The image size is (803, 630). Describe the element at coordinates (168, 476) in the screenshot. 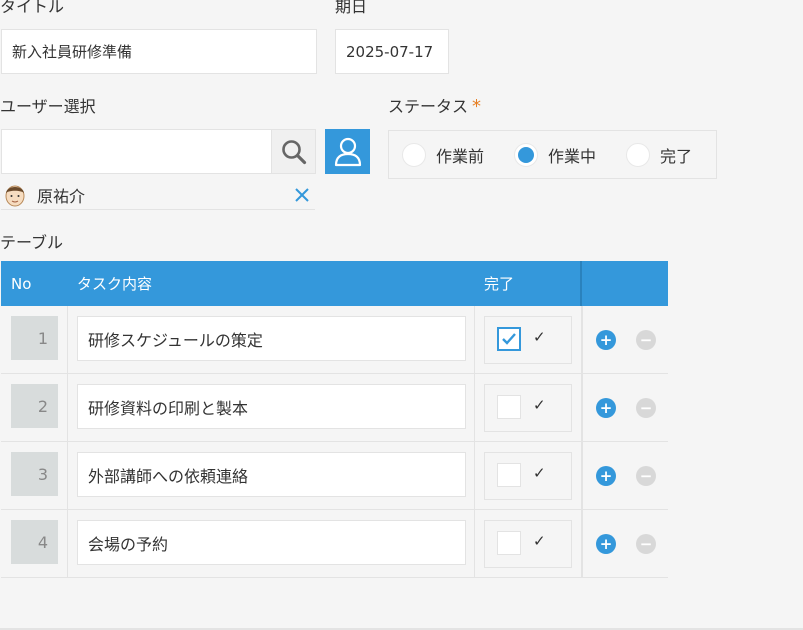

I see `task-text: 外部講師への依頼連絡` at that location.